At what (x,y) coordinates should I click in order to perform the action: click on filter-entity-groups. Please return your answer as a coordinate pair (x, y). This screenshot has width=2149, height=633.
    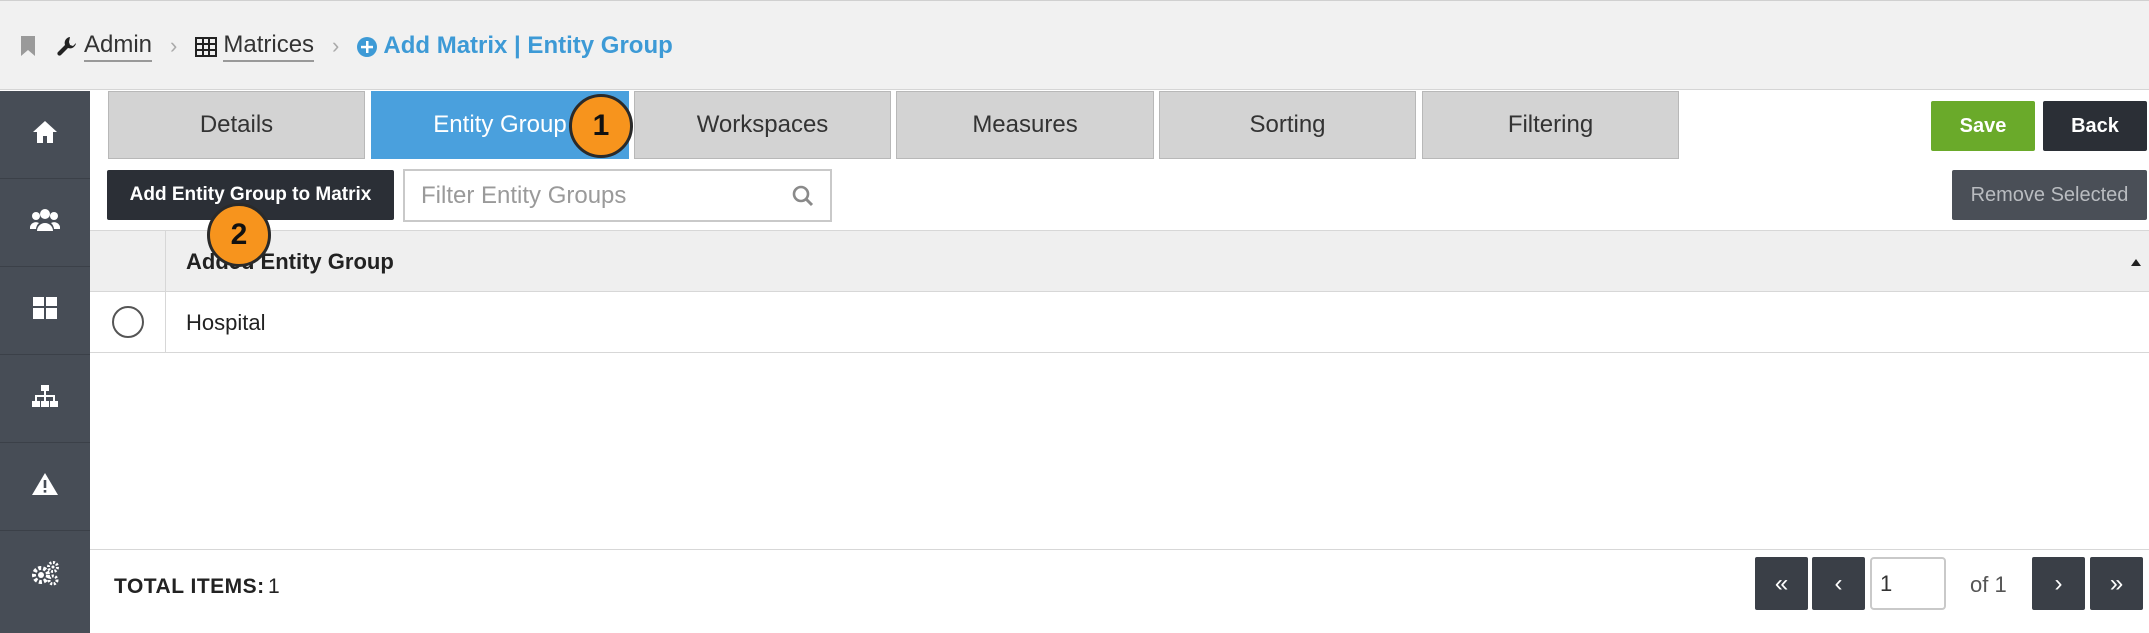
    Looking at the image, I should click on (617, 195).